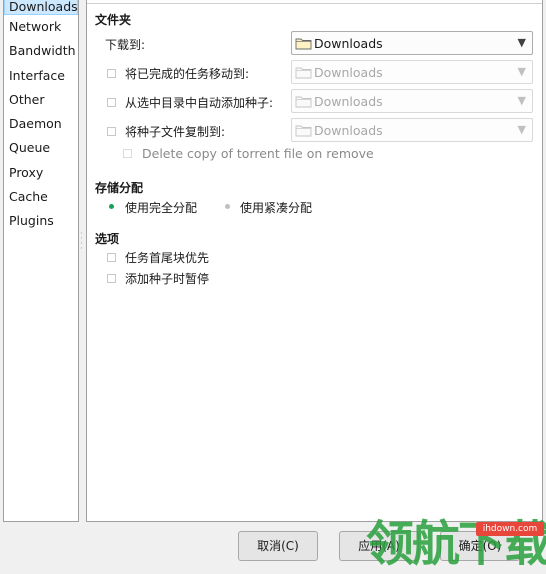 The image size is (546, 574). What do you see at coordinates (119, 188) in the screenshot?
I see `allocation-section-title: 存储分配` at bounding box center [119, 188].